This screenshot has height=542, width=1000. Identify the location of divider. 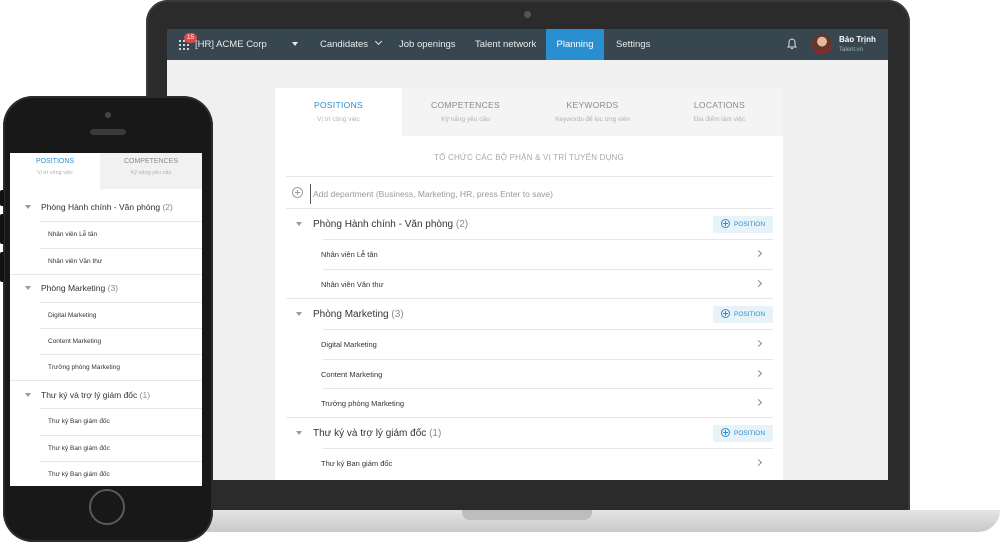
(529, 176).